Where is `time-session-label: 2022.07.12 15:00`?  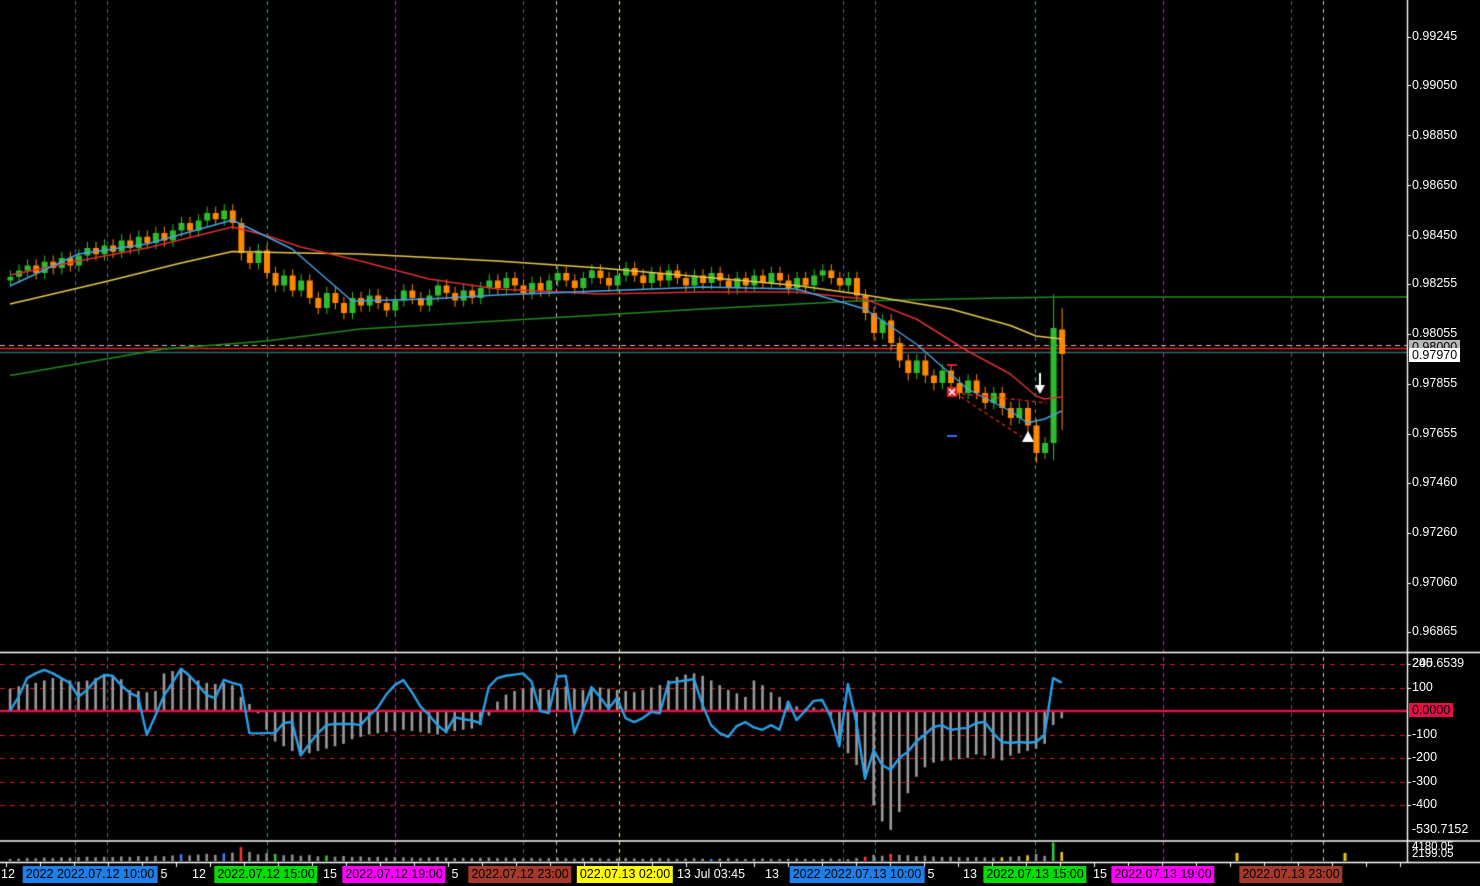
time-session-label: 2022.07.12 15:00 is located at coordinates (266, 874).